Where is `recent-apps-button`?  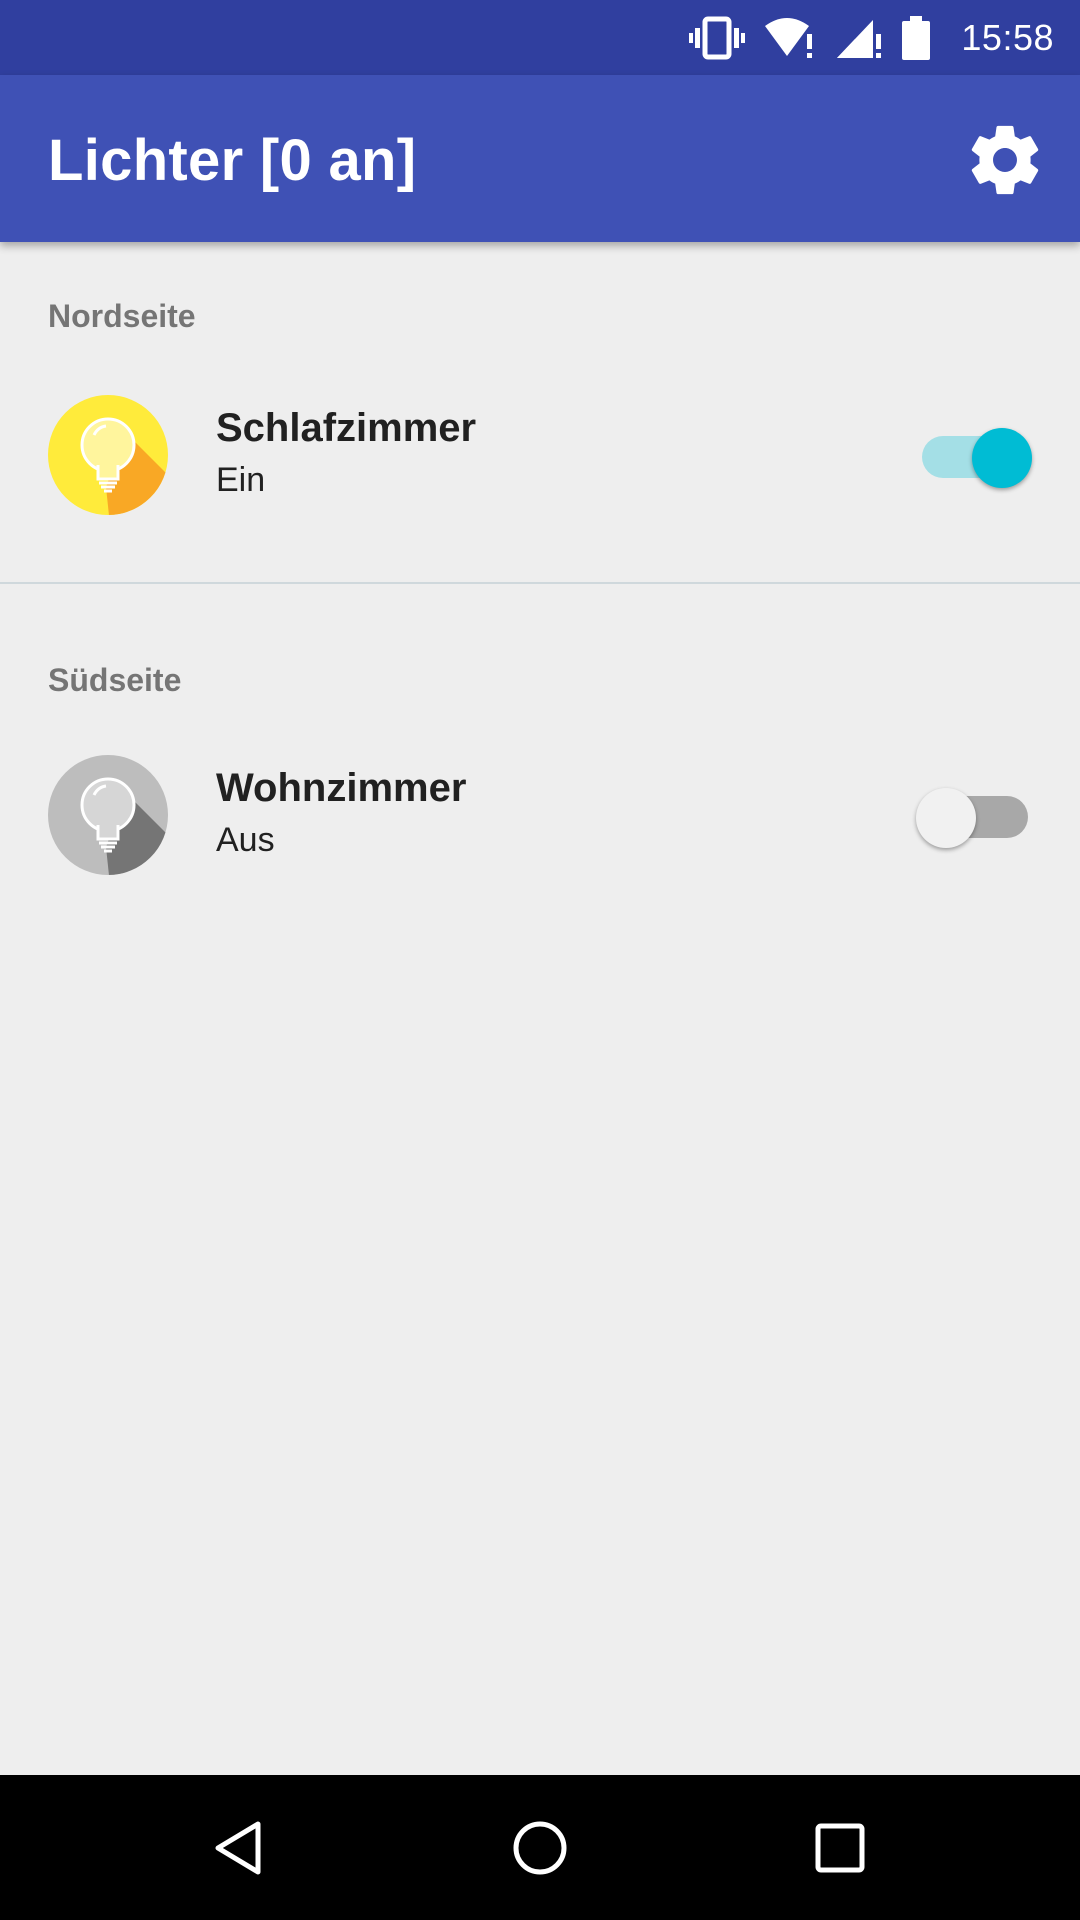 recent-apps-button is located at coordinates (840, 1848).